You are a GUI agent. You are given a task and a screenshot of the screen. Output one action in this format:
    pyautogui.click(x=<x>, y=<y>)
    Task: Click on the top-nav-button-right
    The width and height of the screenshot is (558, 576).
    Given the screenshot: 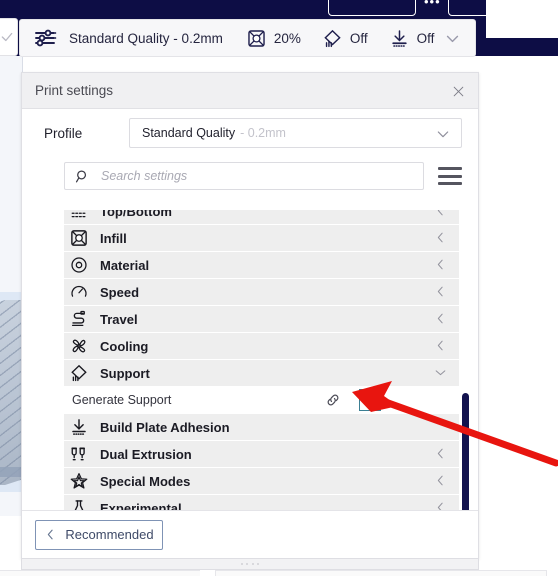 What is the action you would take?
    pyautogui.click(x=492, y=8)
    